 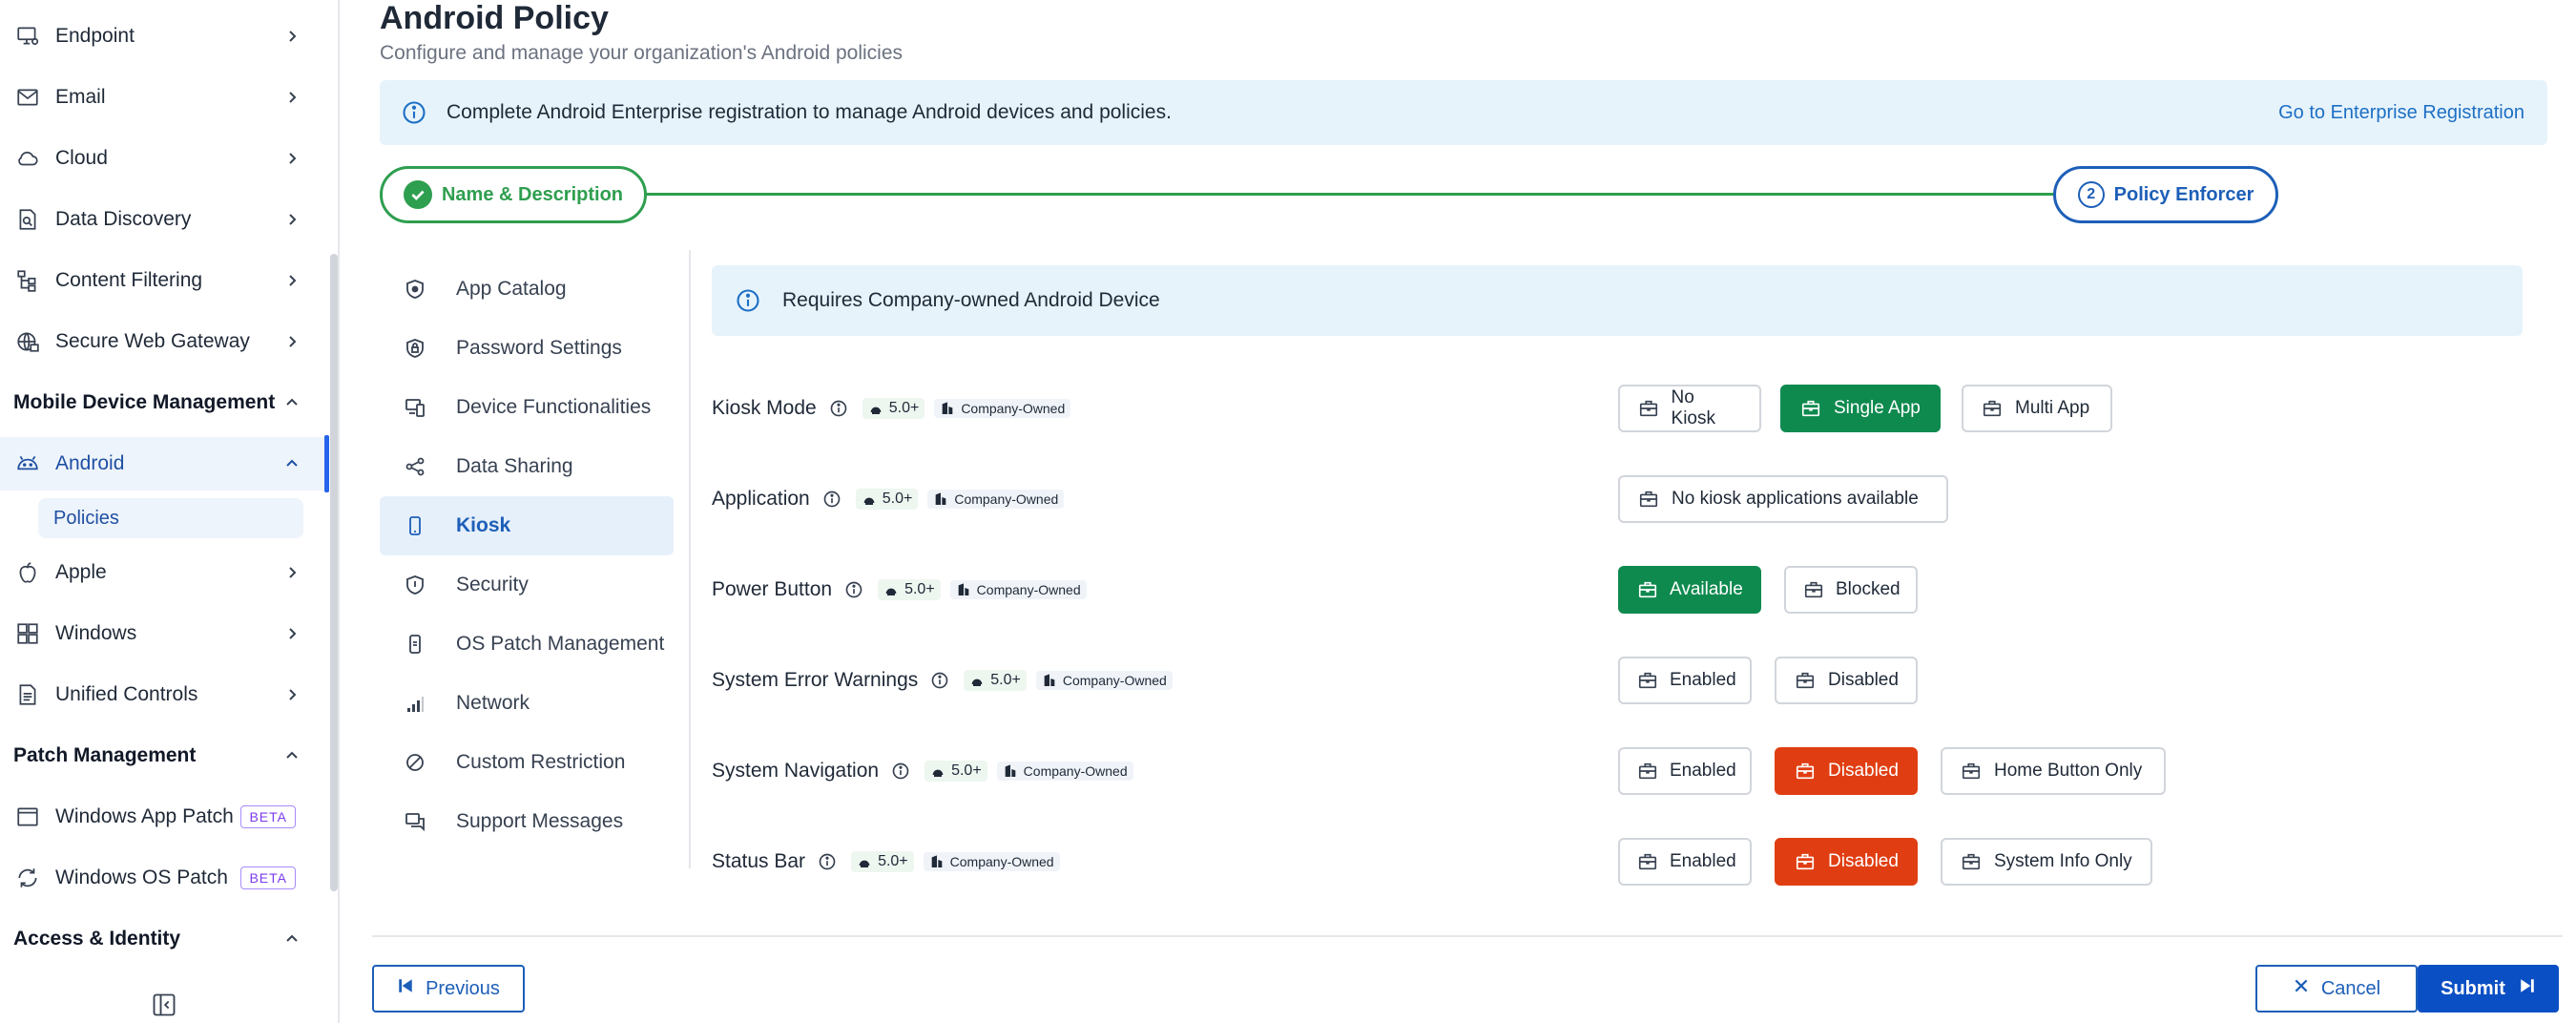 I want to click on section-patch-management: Patch Management, so click(x=162, y=756).